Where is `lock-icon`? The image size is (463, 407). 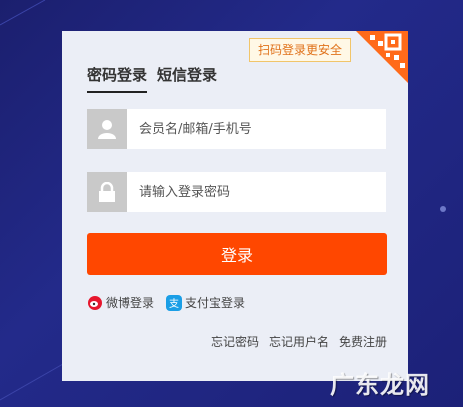 lock-icon is located at coordinates (107, 192).